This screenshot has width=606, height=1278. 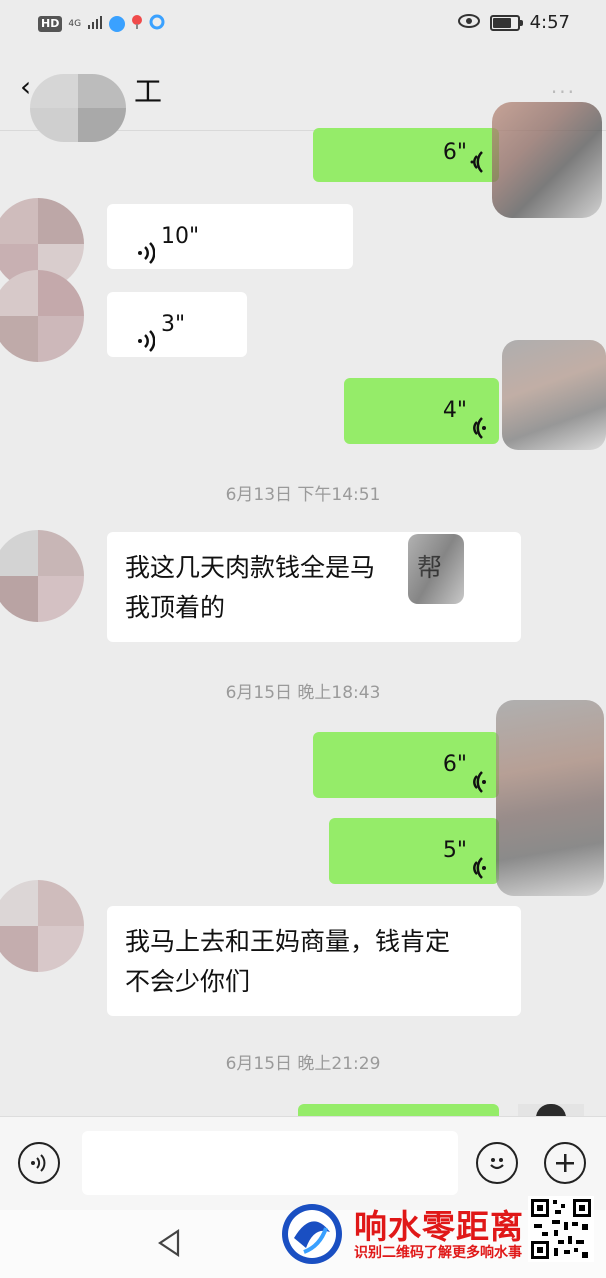 What do you see at coordinates (565, 1163) in the screenshot?
I see `plus-icon` at bounding box center [565, 1163].